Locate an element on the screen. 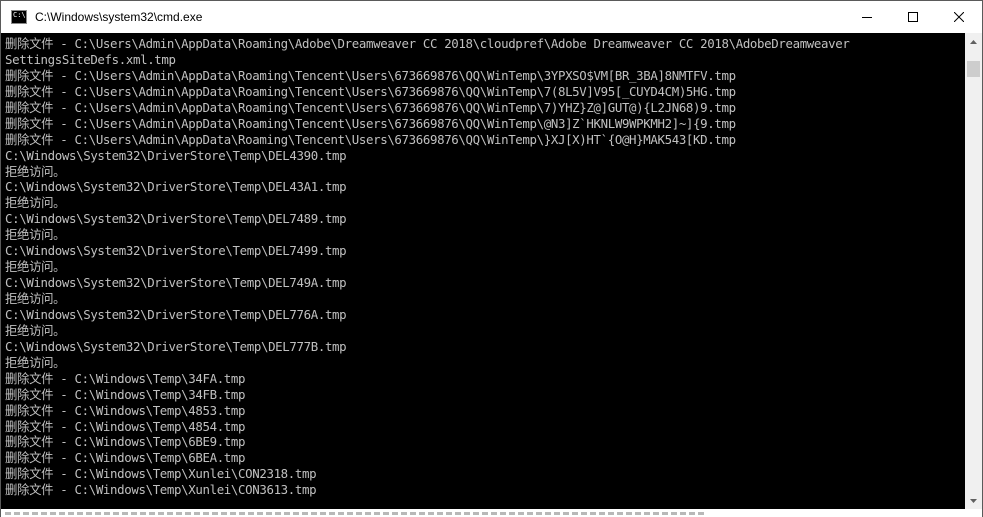 The height and width of the screenshot is (517, 983). close-icon is located at coordinates (959, 17).